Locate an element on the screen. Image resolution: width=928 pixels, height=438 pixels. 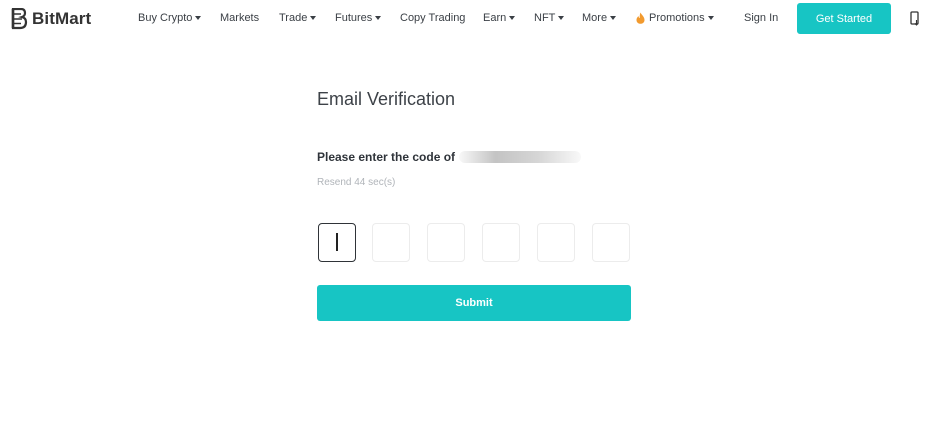
nav-item-promotions: Promotions is located at coordinates (675, 18).